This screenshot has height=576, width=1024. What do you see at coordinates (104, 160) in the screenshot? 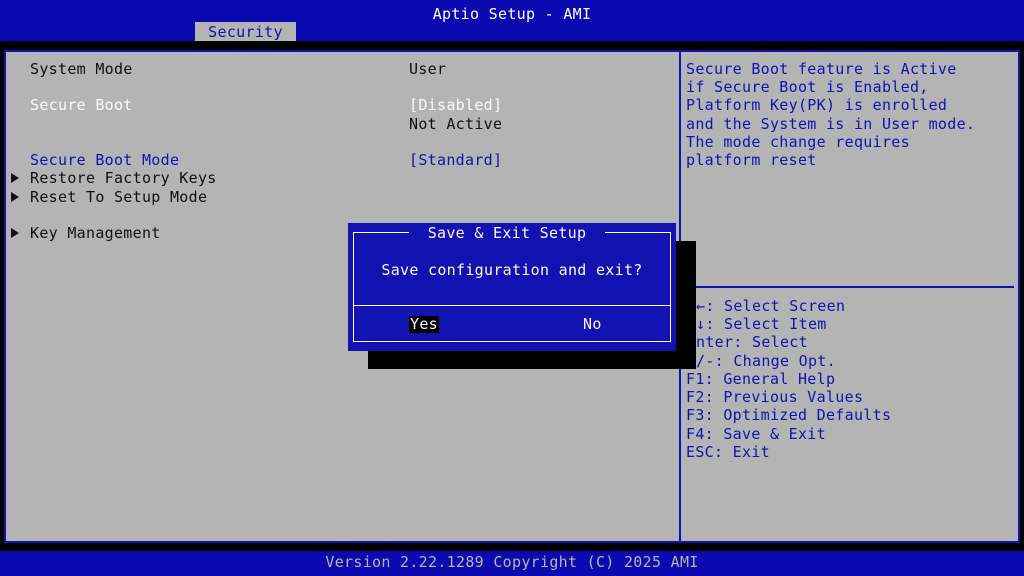
I see `secure-boot-mode-label: Secure Boot Mode` at bounding box center [104, 160].